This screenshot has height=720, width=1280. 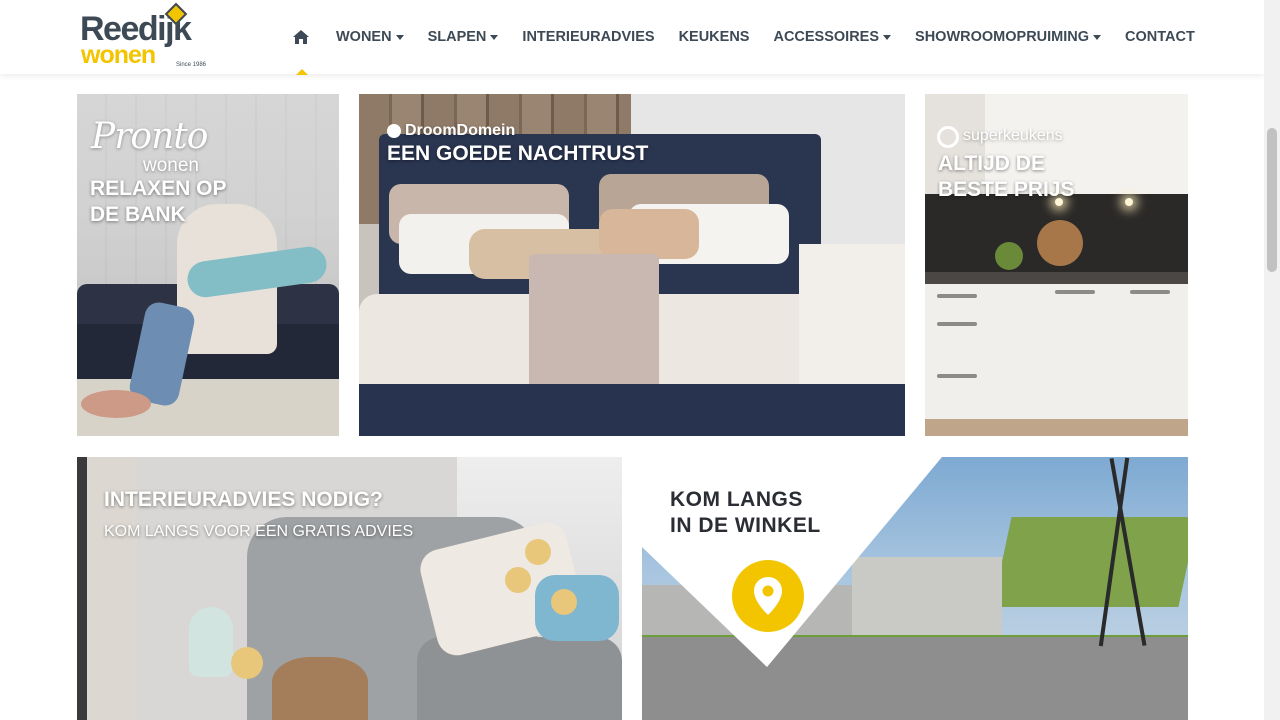 What do you see at coordinates (149, 136) in the screenshot?
I see `pronto-brand-logo: Pronto` at bounding box center [149, 136].